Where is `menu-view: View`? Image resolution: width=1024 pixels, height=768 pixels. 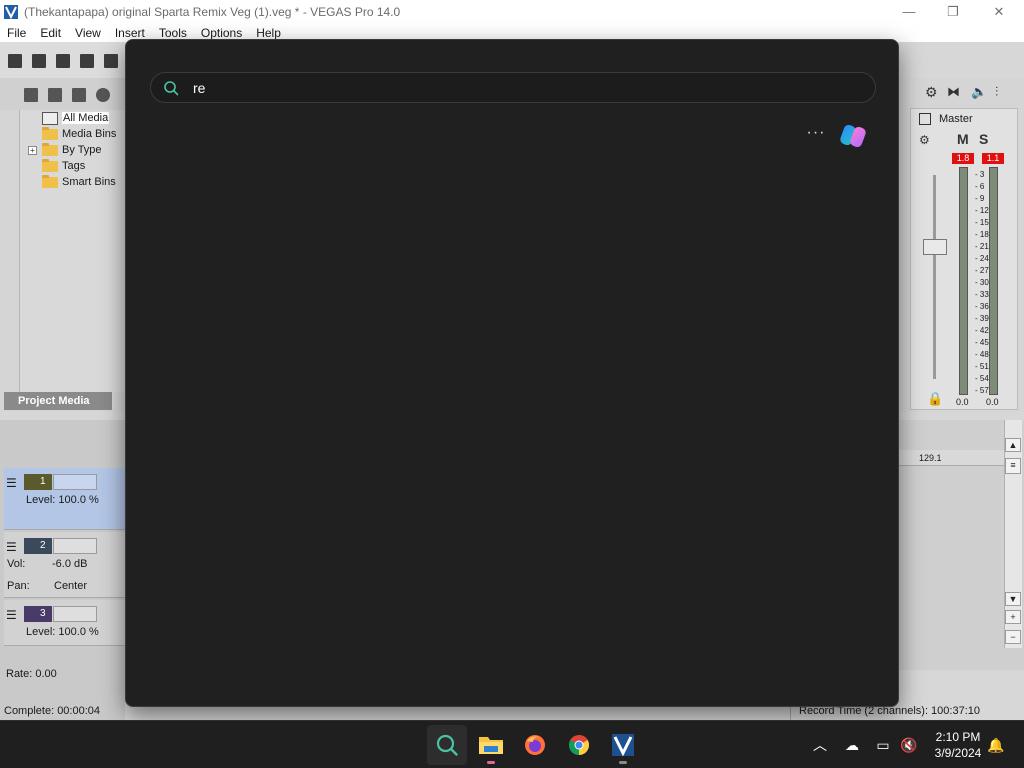 menu-view: View is located at coordinates (88, 33).